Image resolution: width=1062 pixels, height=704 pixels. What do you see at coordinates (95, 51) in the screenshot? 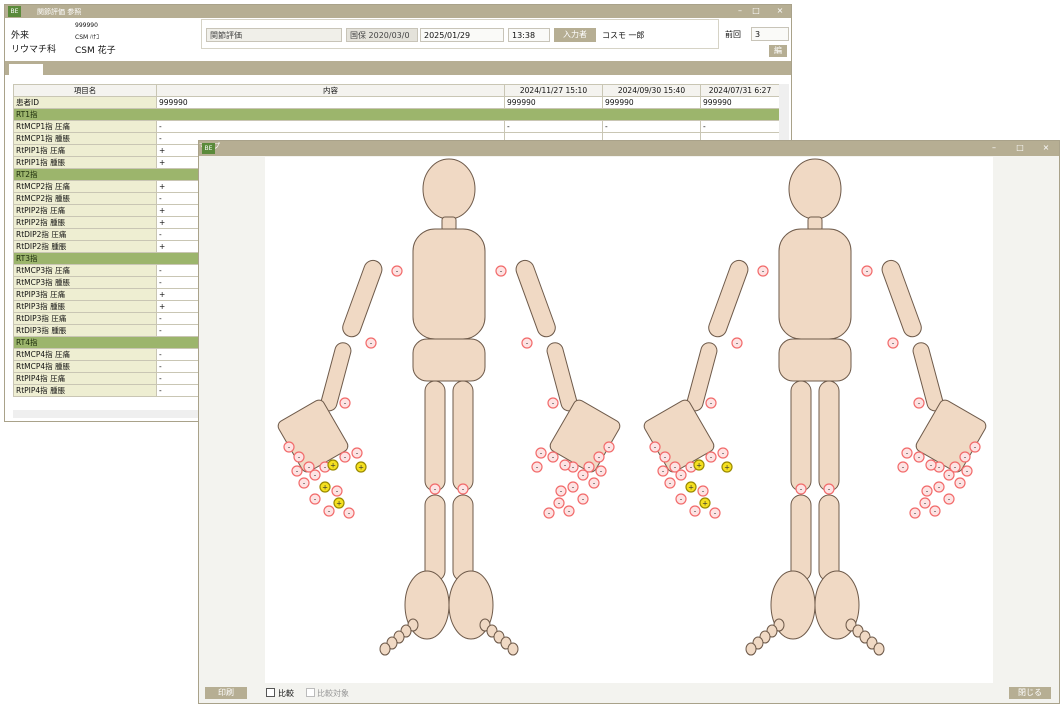
I see `patient-name: CSM 花子` at bounding box center [95, 51].